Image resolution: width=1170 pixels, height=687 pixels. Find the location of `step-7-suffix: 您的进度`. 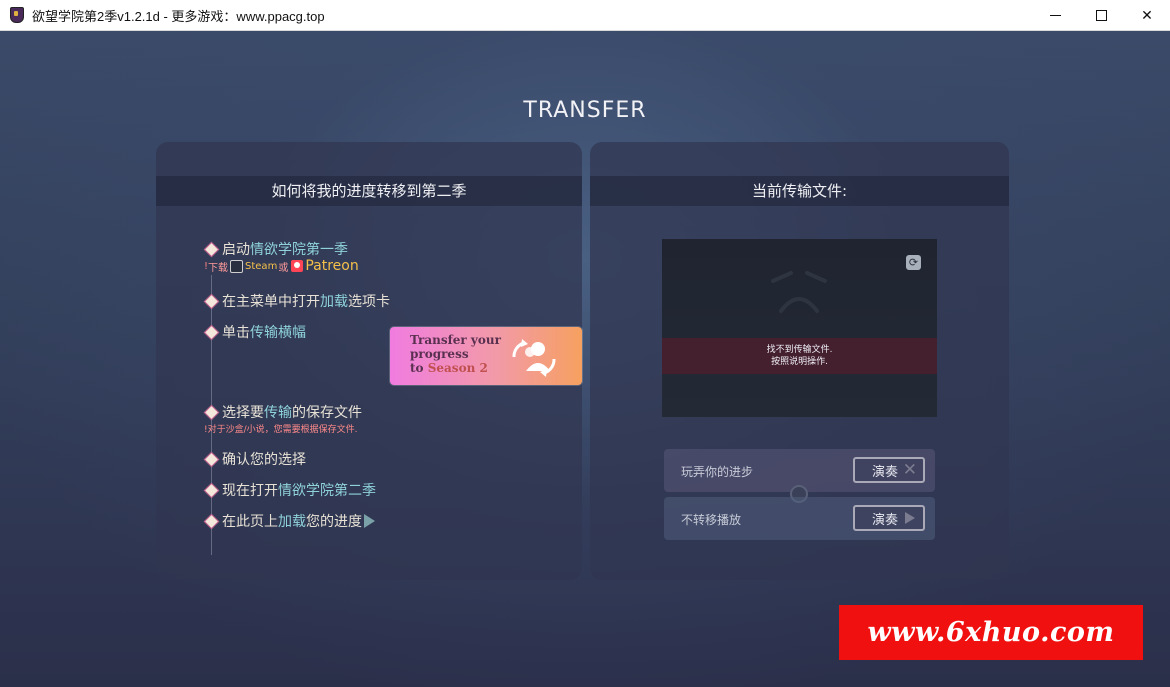

step-7-suffix: 您的进度 is located at coordinates (334, 522).